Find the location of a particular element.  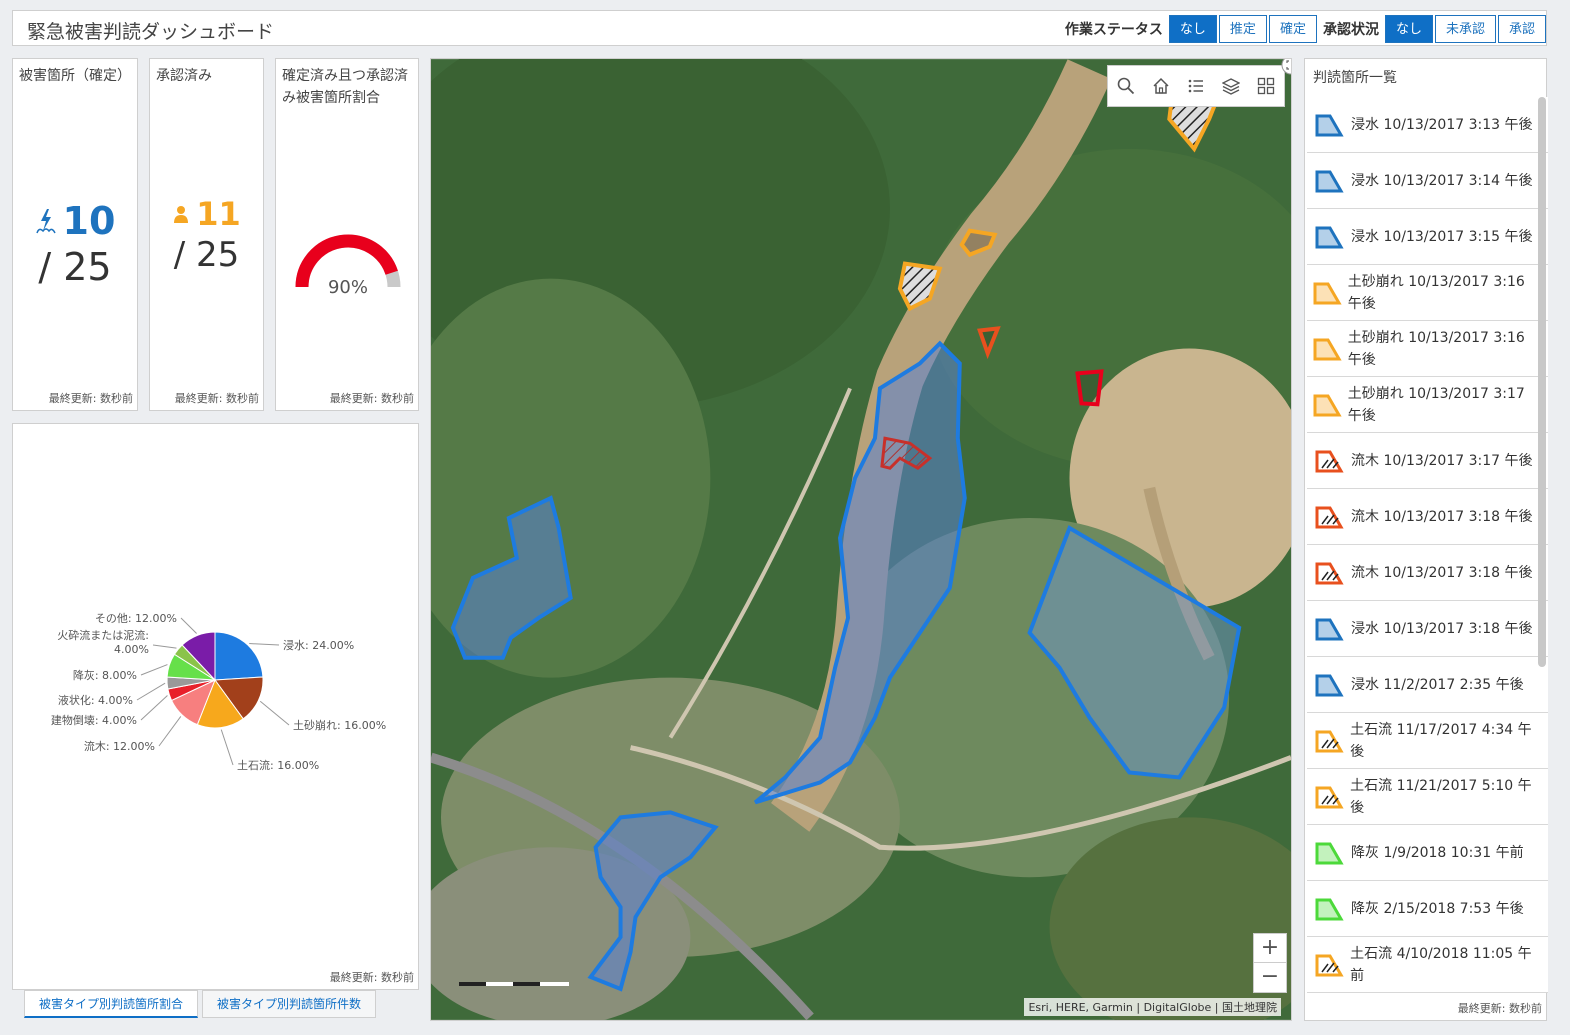

work-status-confirmed-button: 確定 is located at coordinates (1292, 29).